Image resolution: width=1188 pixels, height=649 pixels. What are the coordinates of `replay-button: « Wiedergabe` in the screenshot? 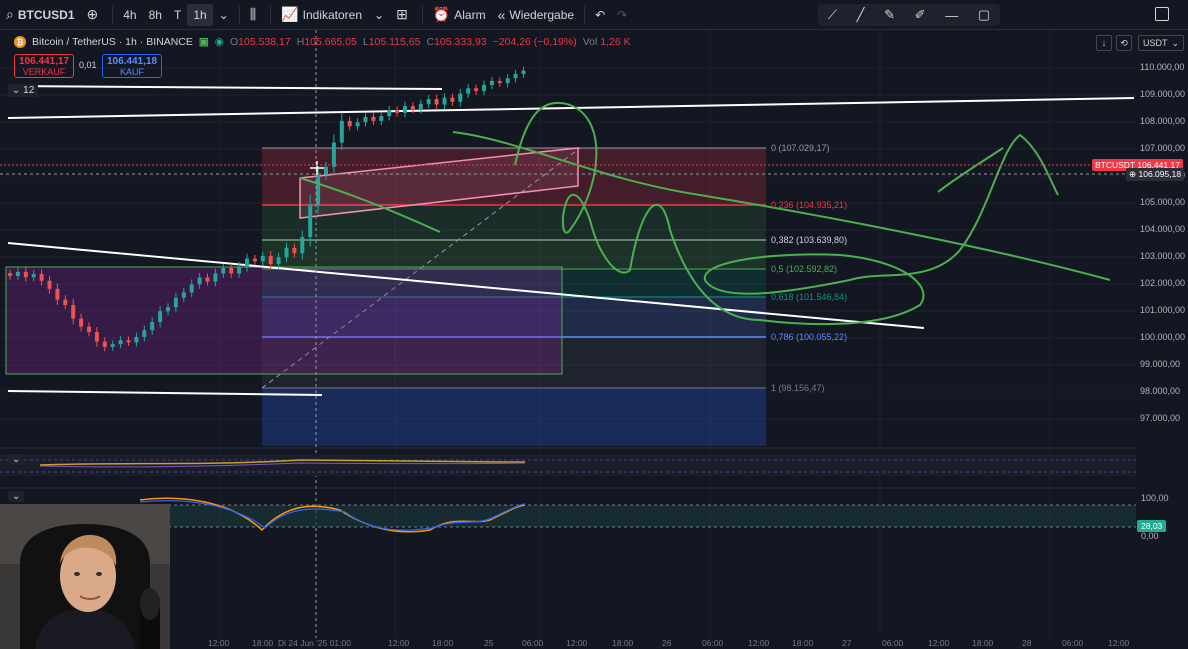 It's located at (536, 15).